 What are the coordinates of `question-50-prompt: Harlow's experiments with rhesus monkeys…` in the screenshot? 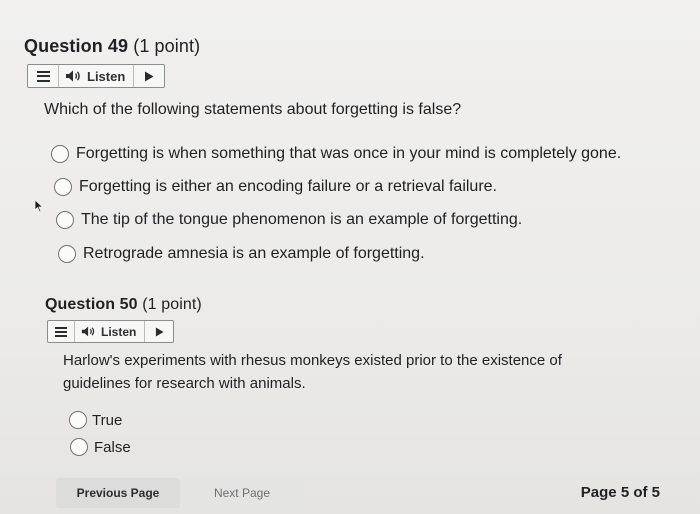 It's located at (312, 372).